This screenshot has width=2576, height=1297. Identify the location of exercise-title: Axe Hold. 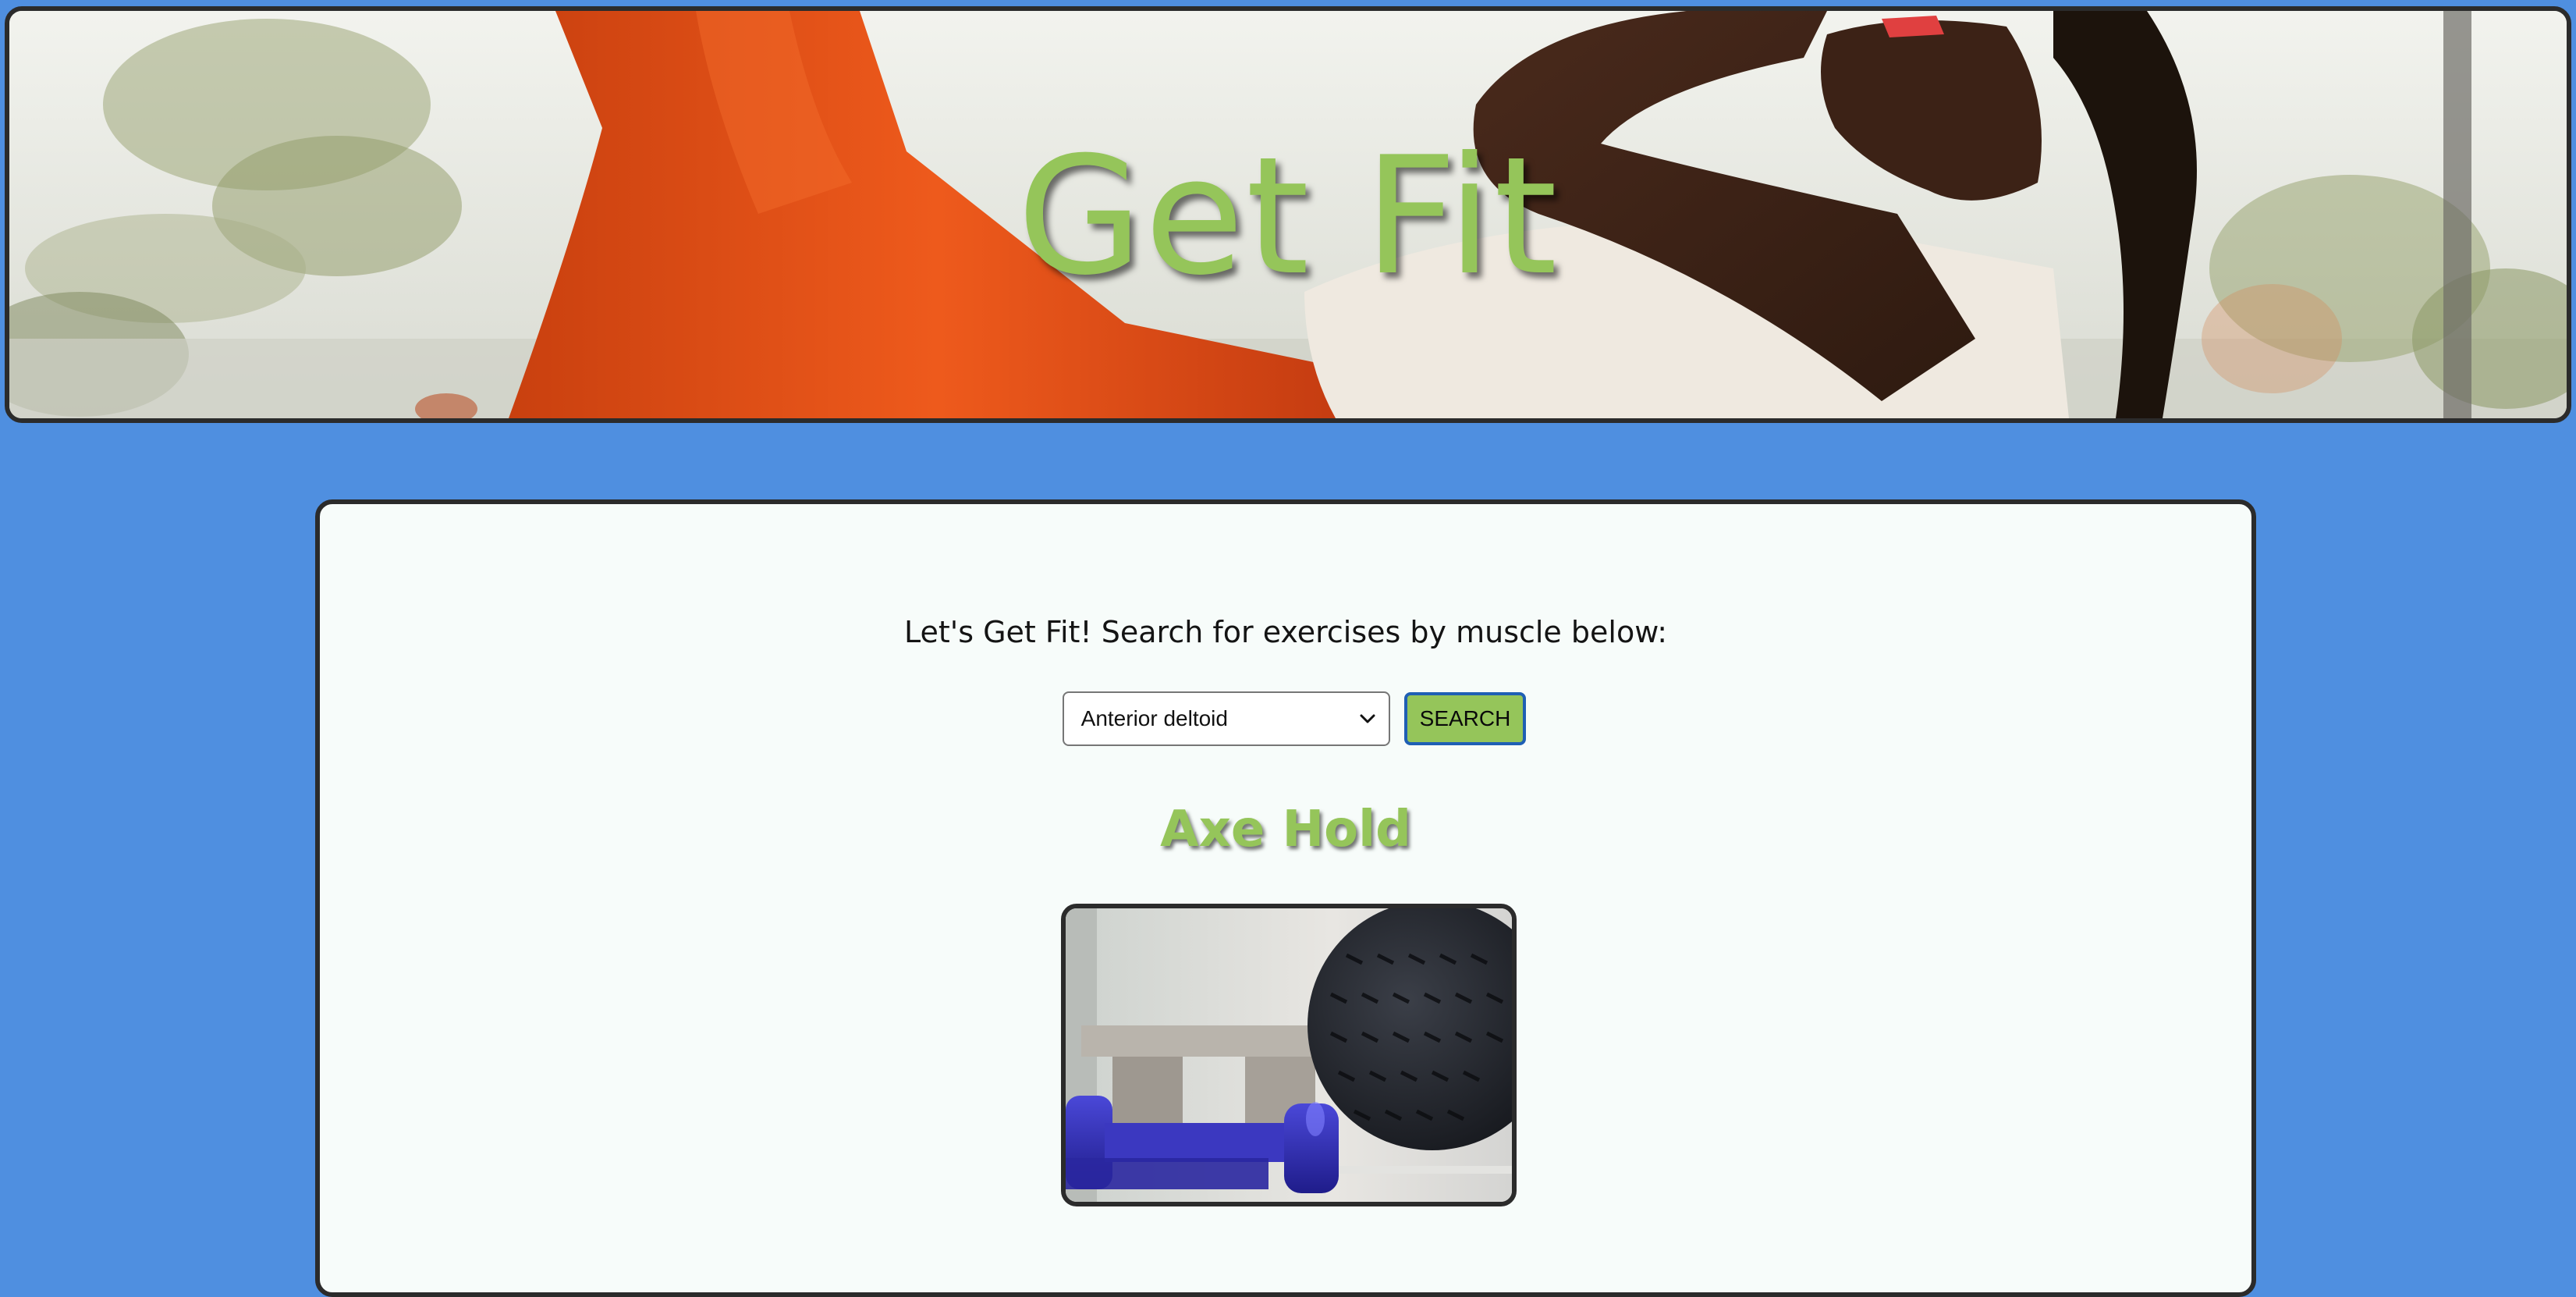
(1285, 829).